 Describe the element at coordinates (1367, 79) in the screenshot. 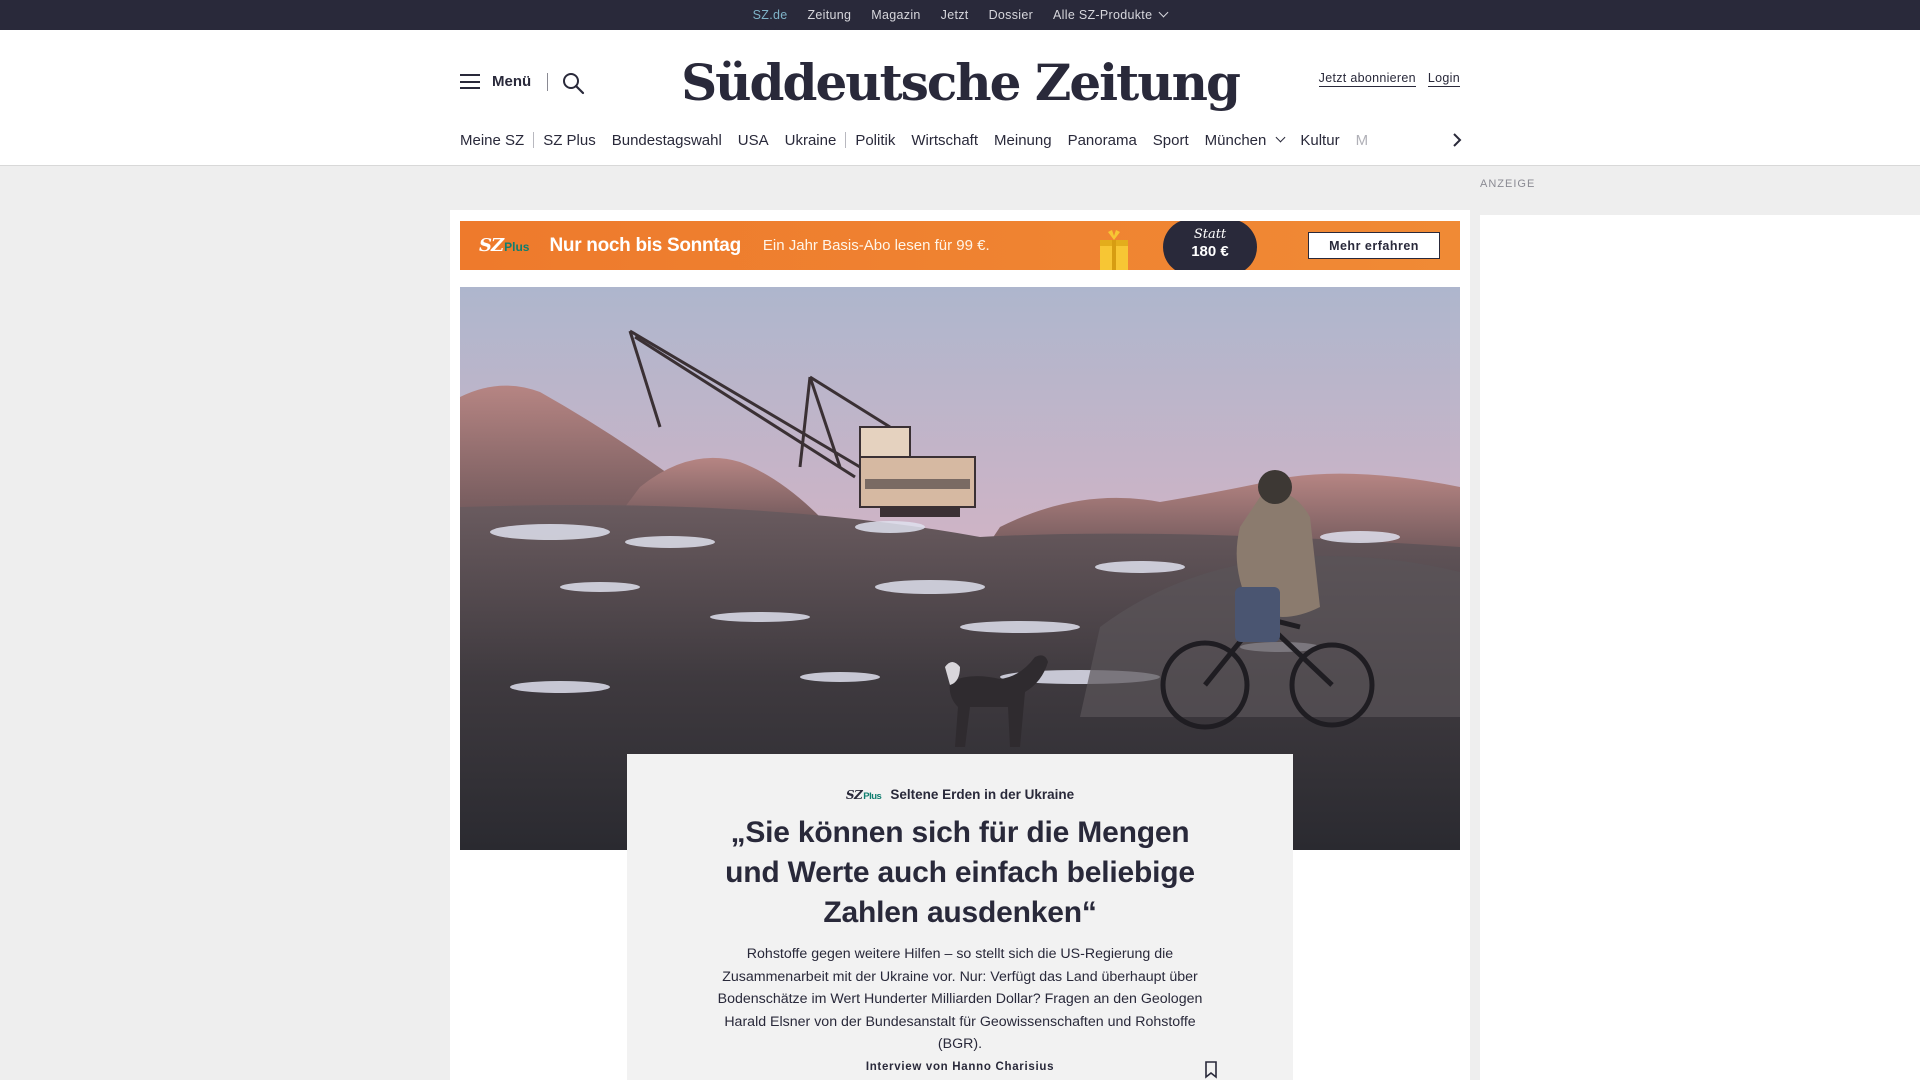

I see `subscribe-link: Jetzt abonnieren` at that location.